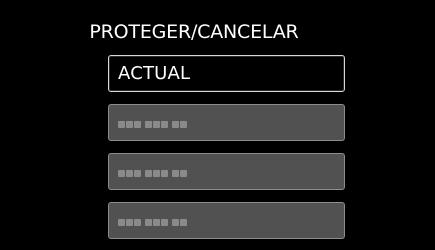  What do you see at coordinates (194, 32) in the screenshot?
I see `menu-title: PROTEGER/CANCELAR` at bounding box center [194, 32].